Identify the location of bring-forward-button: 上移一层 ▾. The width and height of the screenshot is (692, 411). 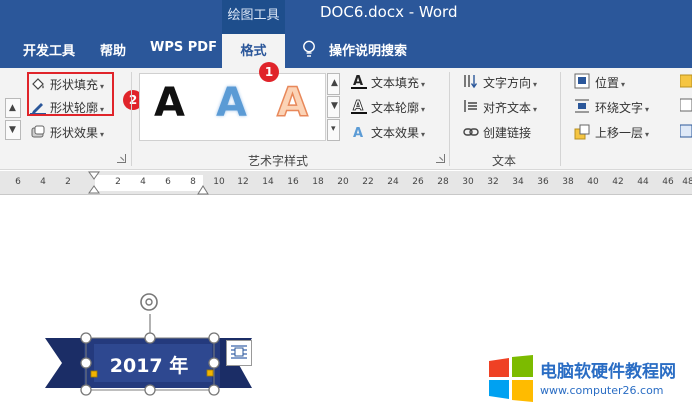
(622, 132).